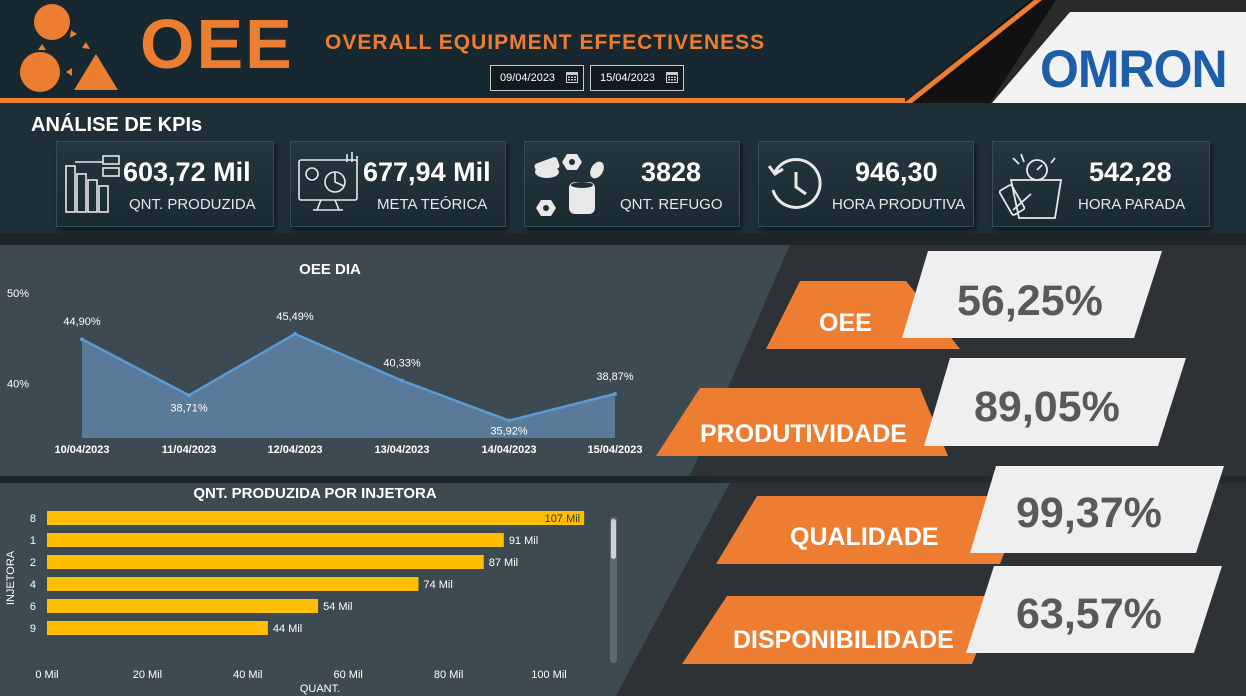  Describe the element at coordinates (628, 78) in the screenshot. I see `end-date-value: 15/04/2023` at that location.